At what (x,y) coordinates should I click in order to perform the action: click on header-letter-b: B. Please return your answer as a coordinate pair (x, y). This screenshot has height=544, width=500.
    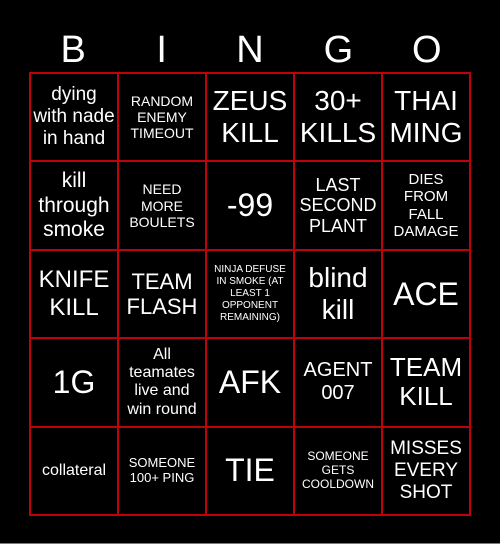
    Looking at the image, I should click on (73, 50).